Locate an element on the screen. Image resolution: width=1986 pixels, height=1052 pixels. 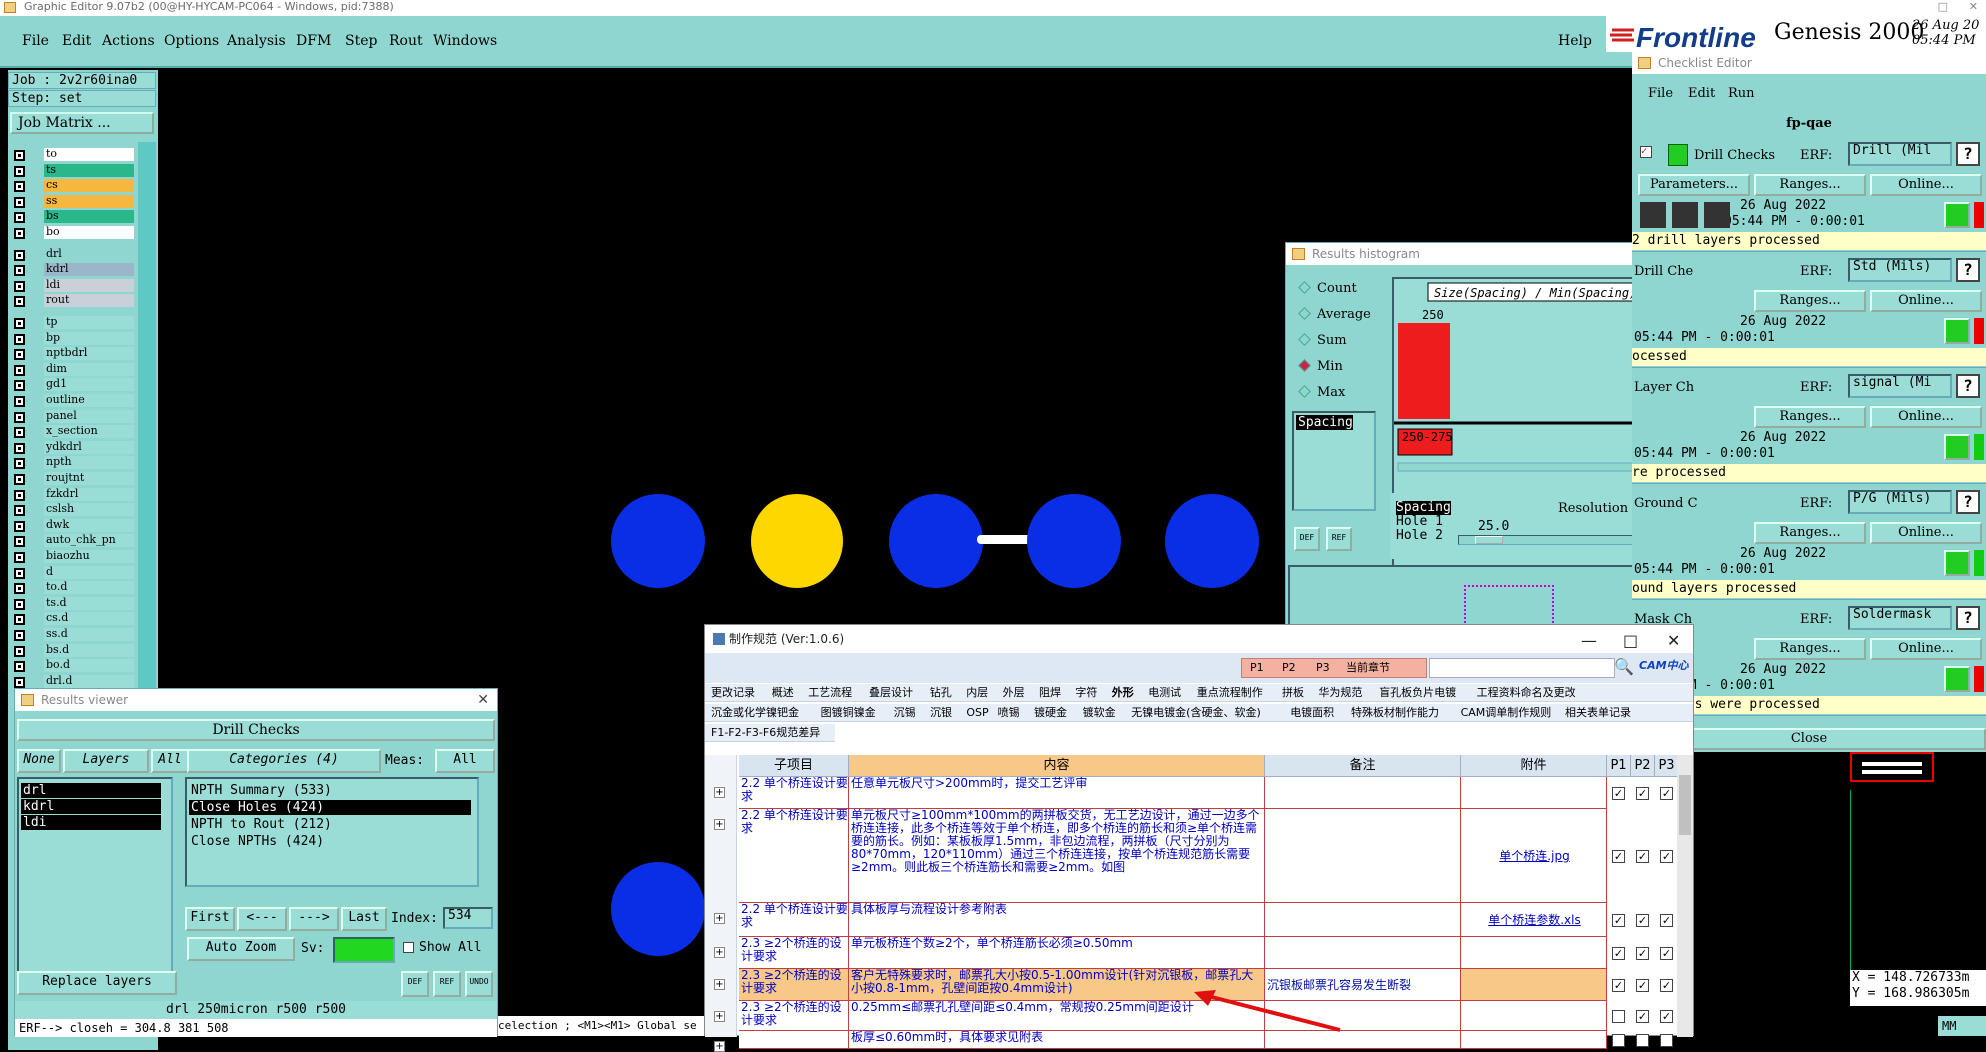
priority-checkbox is located at coordinates (1666, 1040).